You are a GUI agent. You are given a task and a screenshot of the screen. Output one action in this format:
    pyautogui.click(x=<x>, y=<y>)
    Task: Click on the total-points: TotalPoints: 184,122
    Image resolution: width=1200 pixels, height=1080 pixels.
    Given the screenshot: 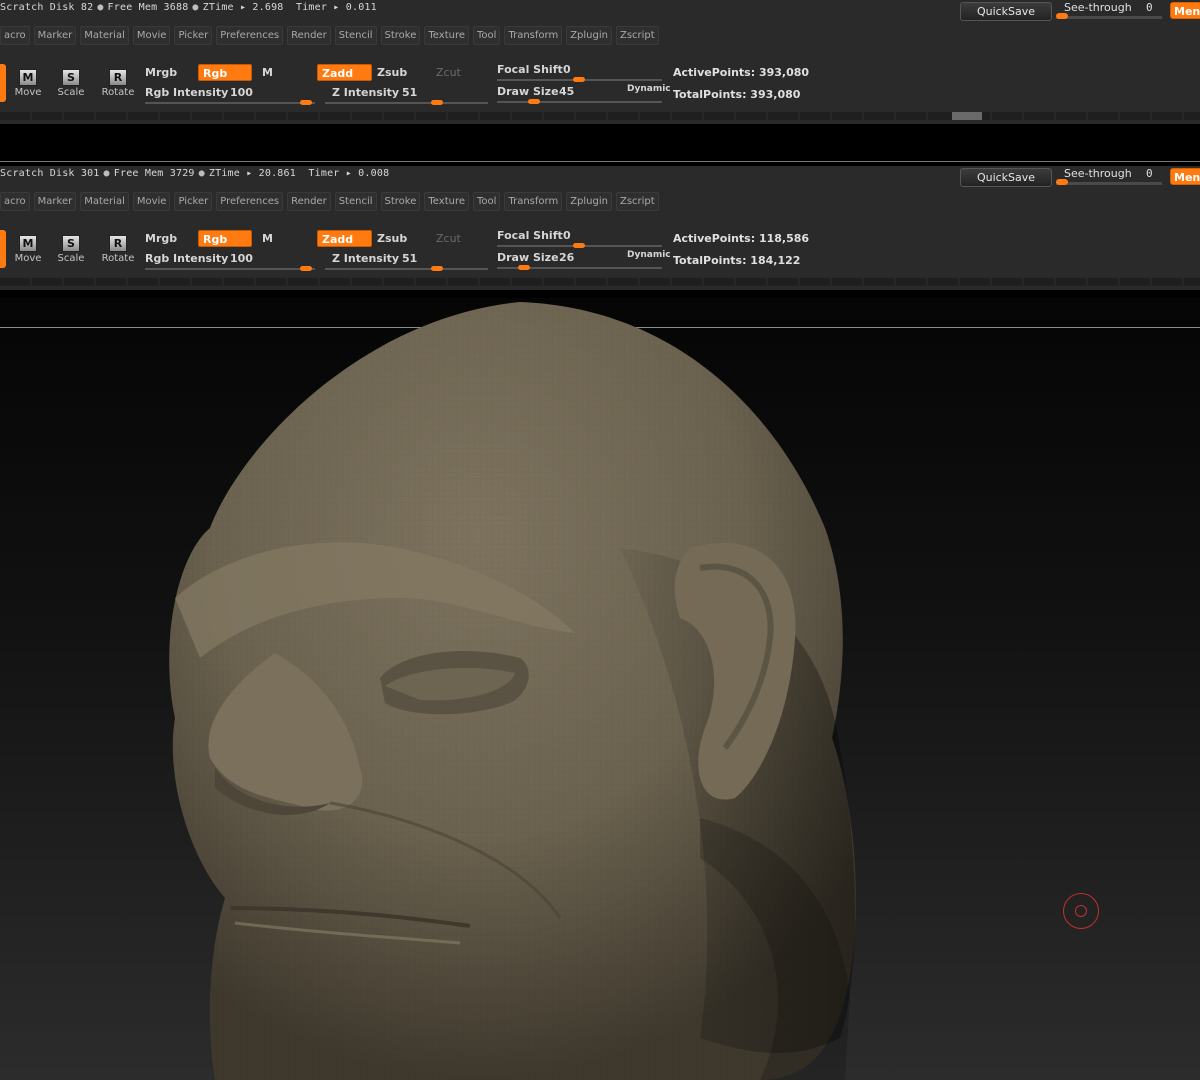 What is the action you would take?
    pyautogui.click(x=737, y=260)
    